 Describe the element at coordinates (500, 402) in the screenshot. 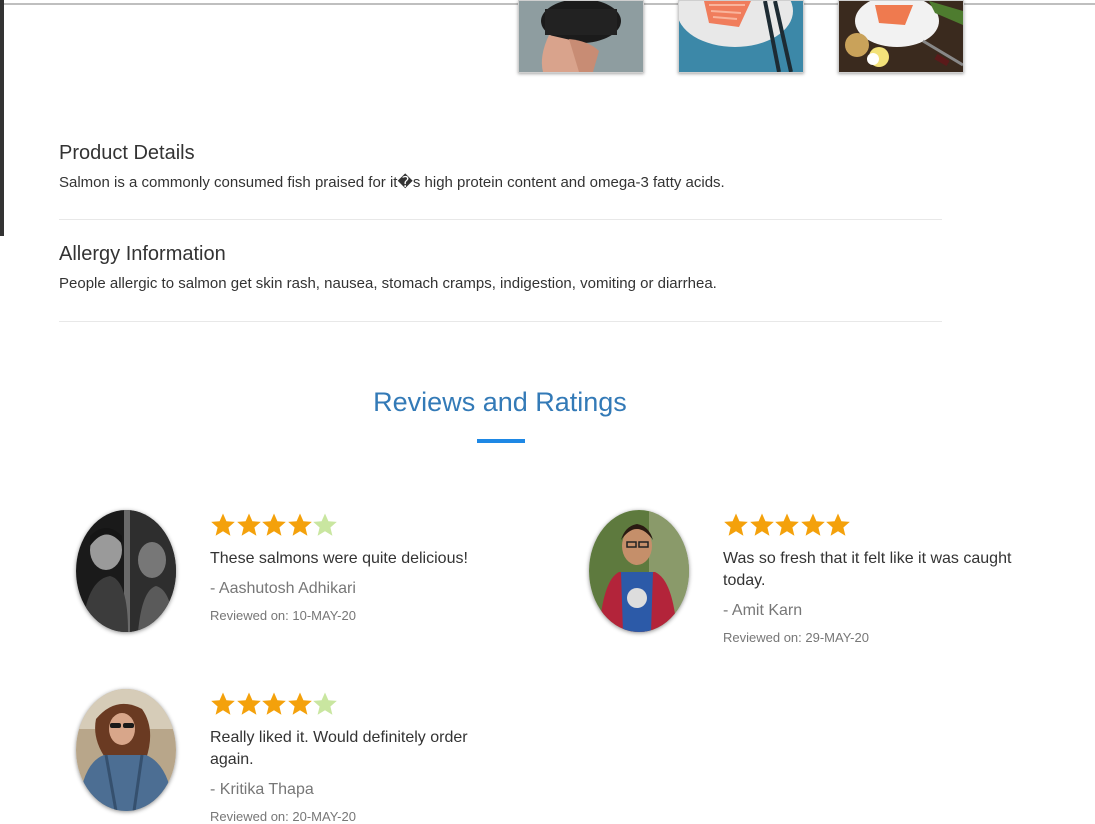

I see `reviews-title: Reviews and Ratings` at that location.